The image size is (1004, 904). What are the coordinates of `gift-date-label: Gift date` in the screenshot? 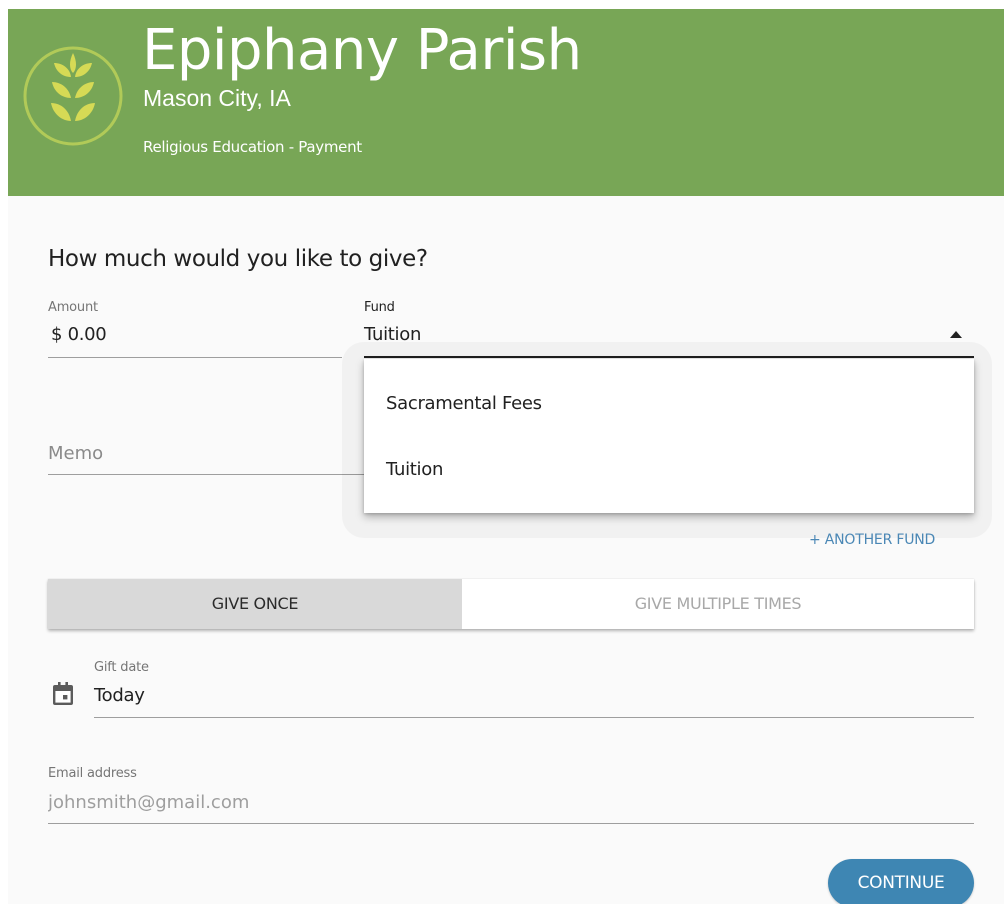 It's located at (121, 667).